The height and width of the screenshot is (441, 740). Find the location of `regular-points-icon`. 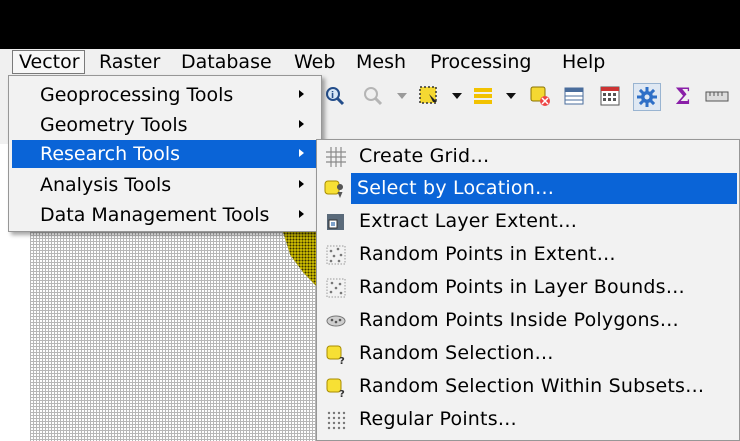

regular-points-icon is located at coordinates (336, 420).